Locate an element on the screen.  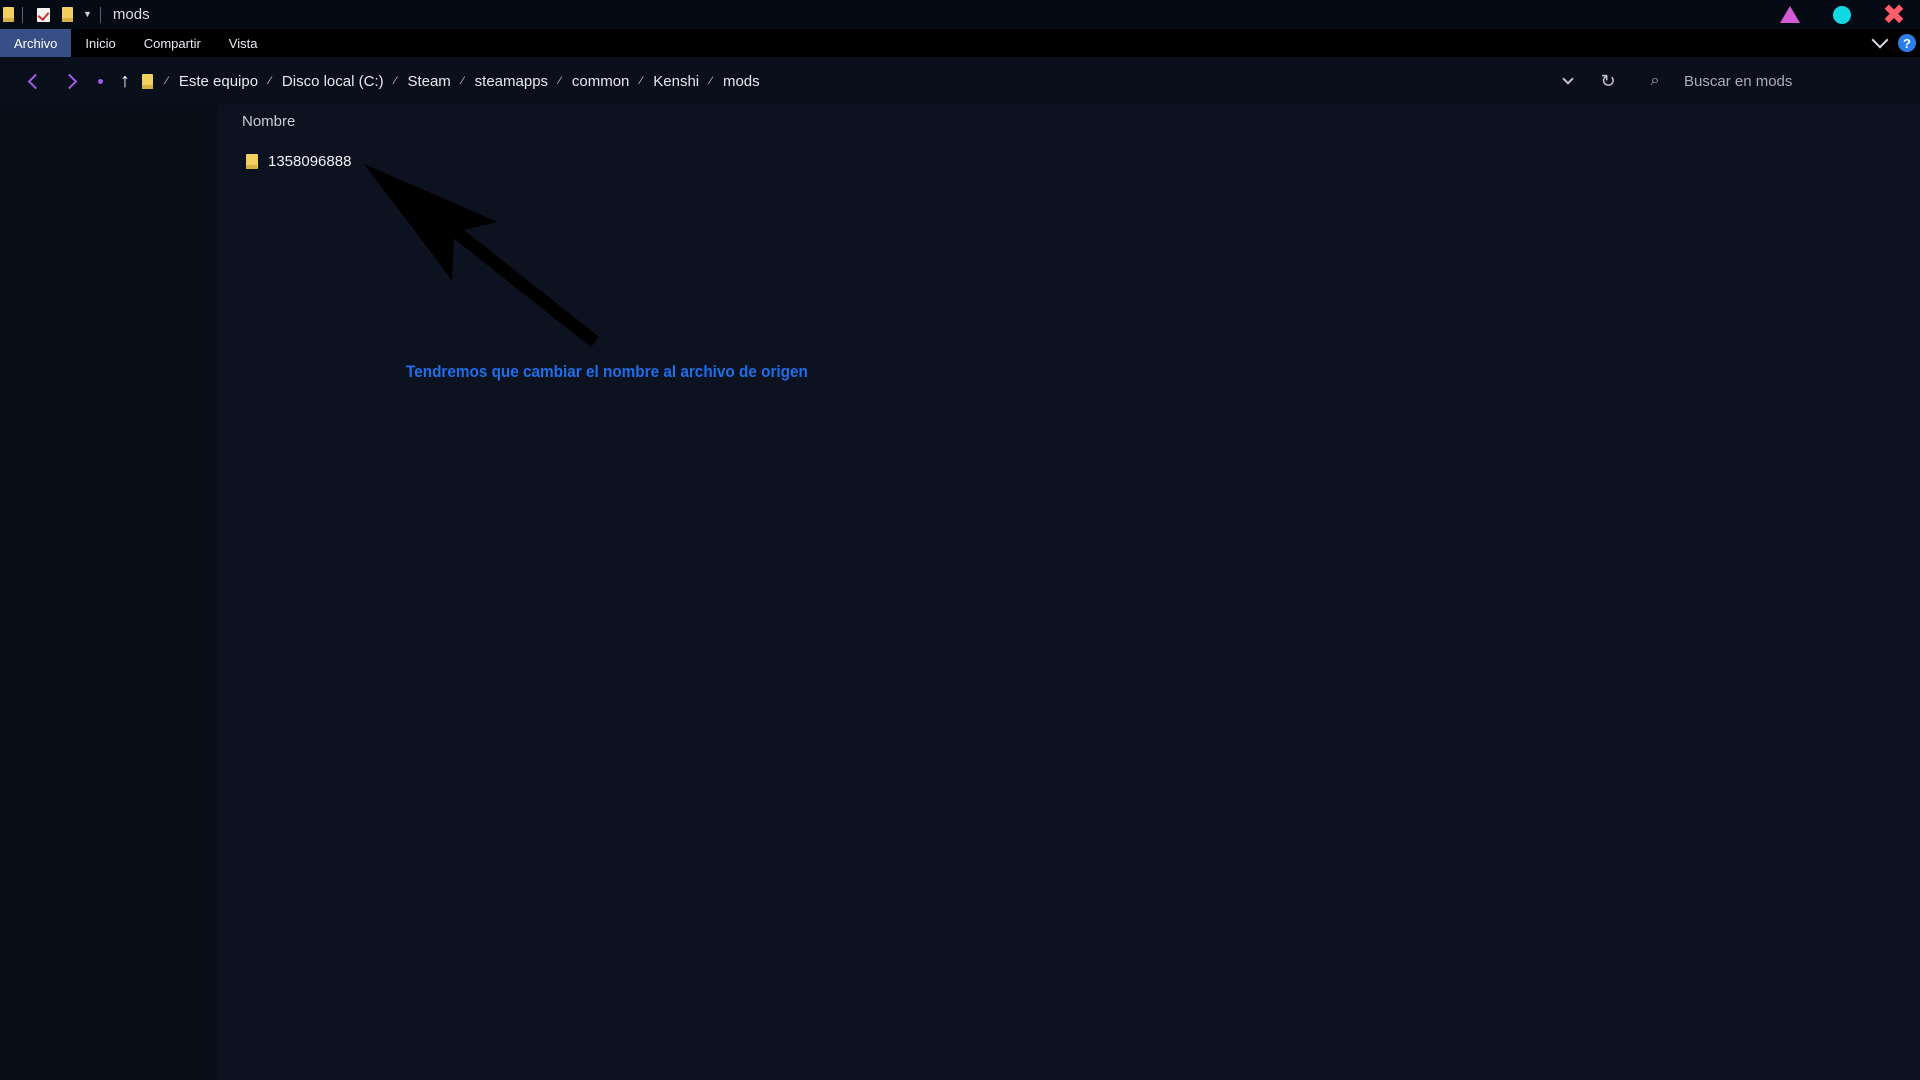
minimize-button is located at coordinates (1790, 14).